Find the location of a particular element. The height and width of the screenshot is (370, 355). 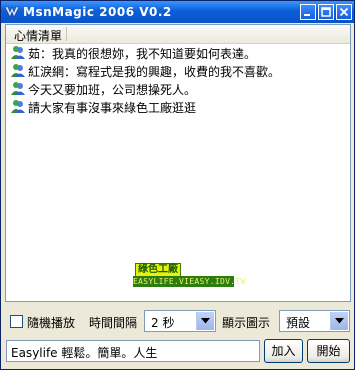

app-icon is located at coordinates (12, 12).